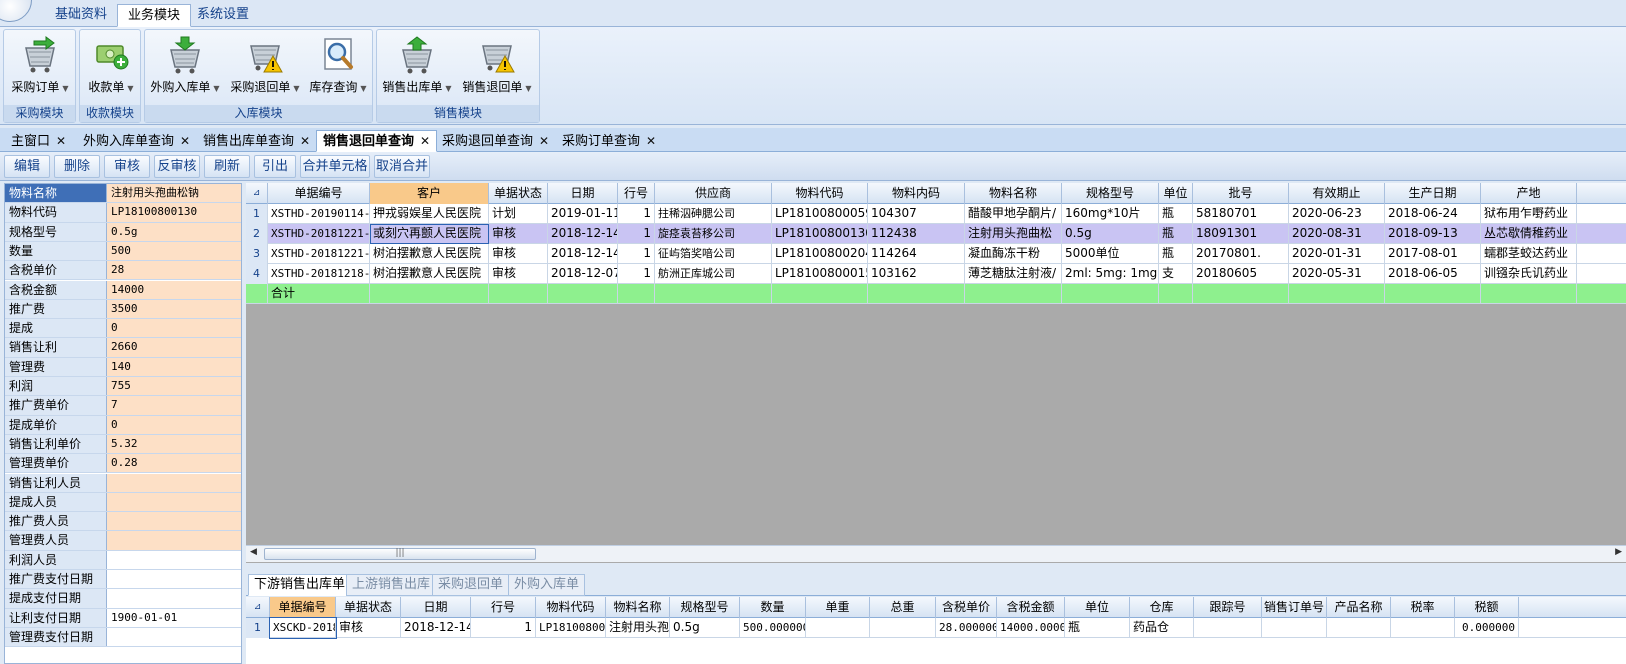  What do you see at coordinates (966, 628) in the screenshot?
I see `table-cell: 28.000000` at bounding box center [966, 628].